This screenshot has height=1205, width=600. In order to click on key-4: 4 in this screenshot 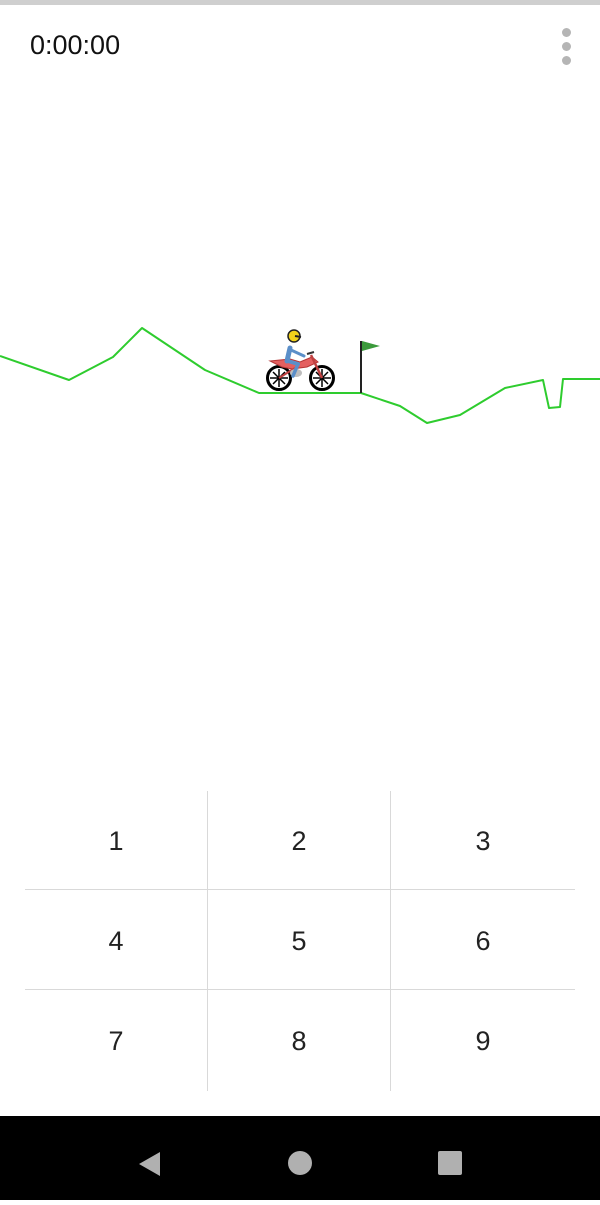, I will do `click(116, 941)`.